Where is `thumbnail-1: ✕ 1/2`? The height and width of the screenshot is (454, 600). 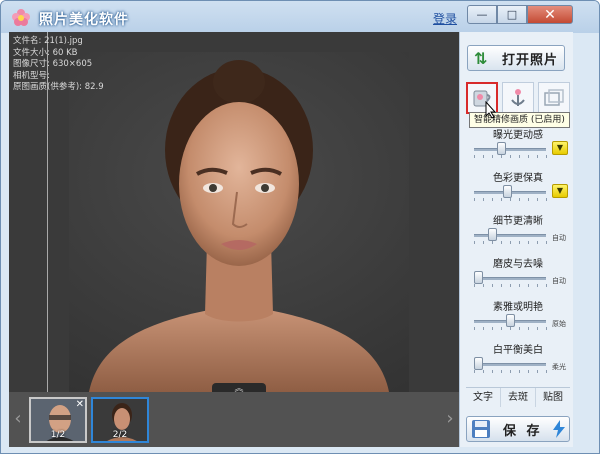
thumbnail-1: ✕ 1/2 is located at coordinates (58, 420).